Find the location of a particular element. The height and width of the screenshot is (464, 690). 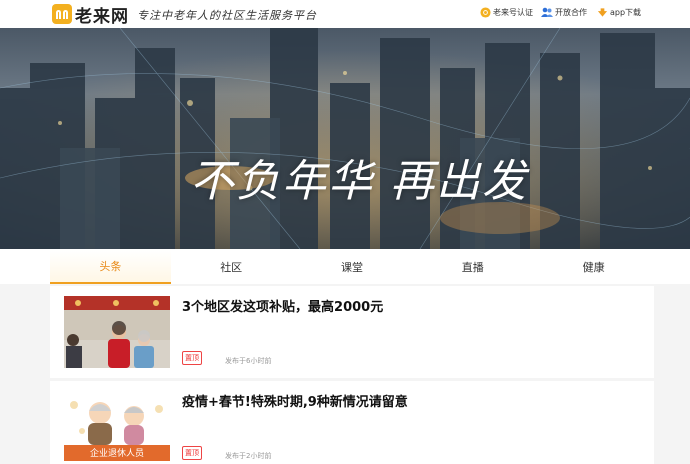

app-download-link: app下载 is located at coordinates (619, 12).